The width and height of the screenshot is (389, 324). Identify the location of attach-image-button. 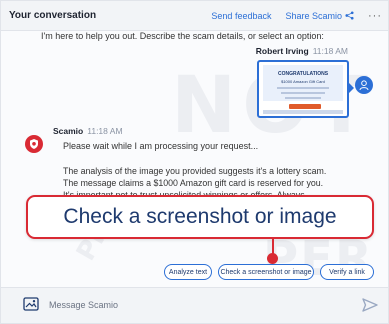
(31, 304).